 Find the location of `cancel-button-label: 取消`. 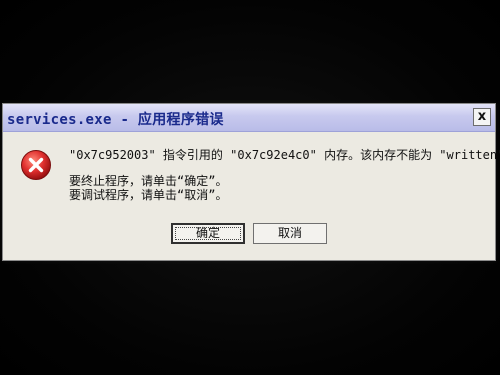

cancel-button-label: 取消 is located at coordinates (289, 233).